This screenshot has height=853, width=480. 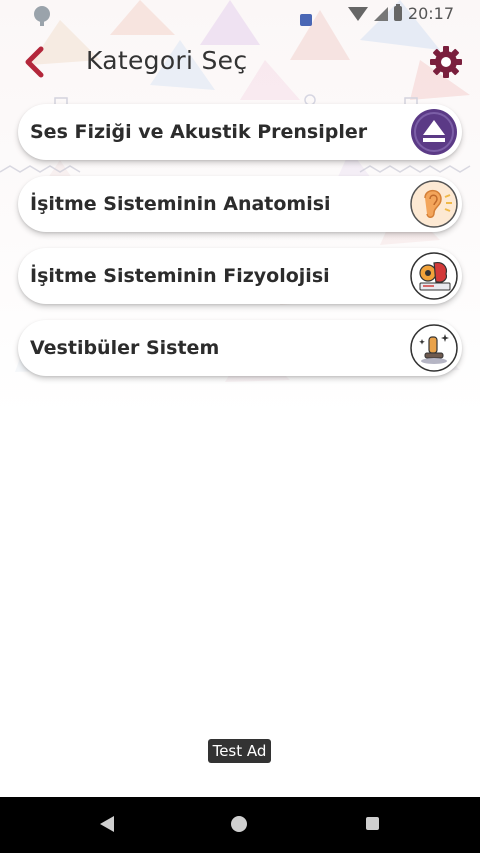 What do you see at coordinates (239, 751) in the screenshot?
I see `test-ad-badge: Test Ad` at bounding box center [239, 751].